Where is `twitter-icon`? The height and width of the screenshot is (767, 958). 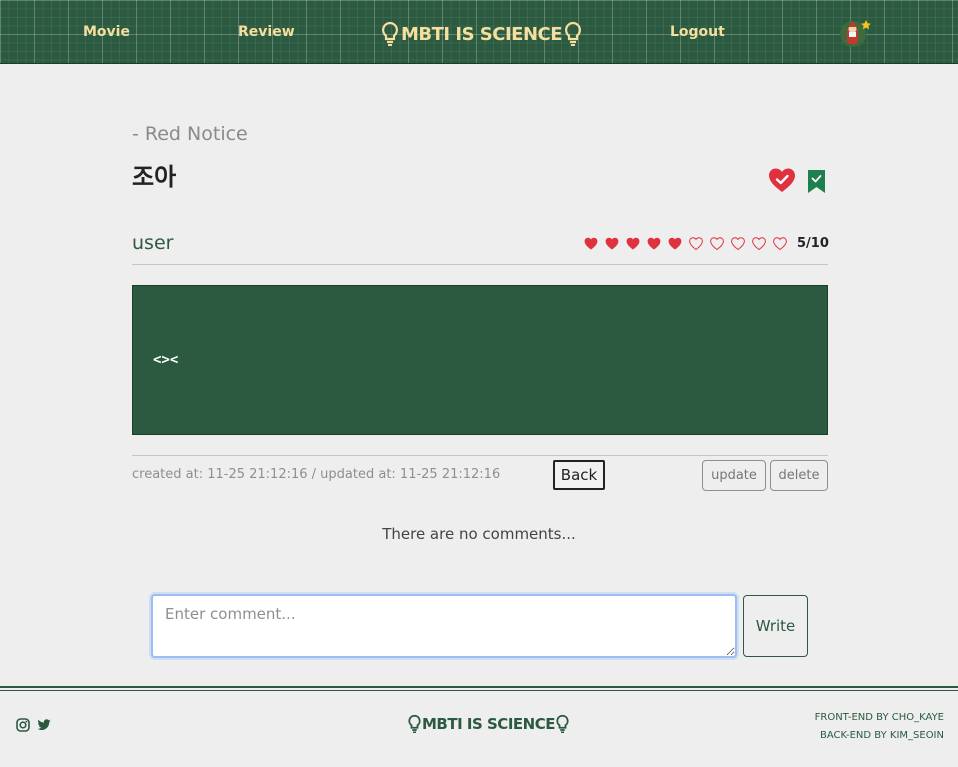
twitter-icon is located at coordinates (44, 725).